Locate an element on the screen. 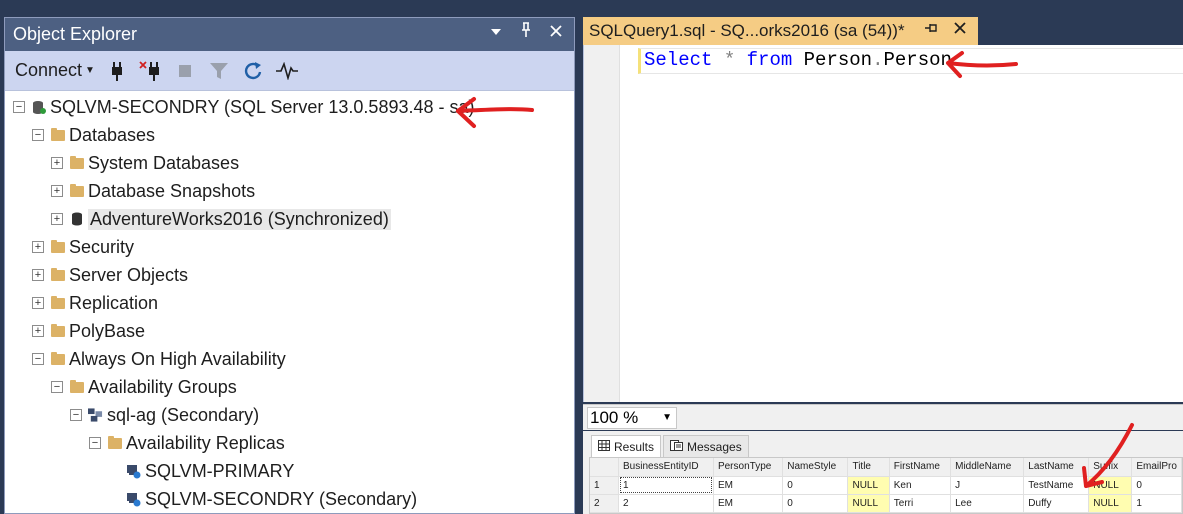 This screenshot has width=1183, height=514. editor-status-bar: 100 % ▼ is located at coordinates (883, 417).